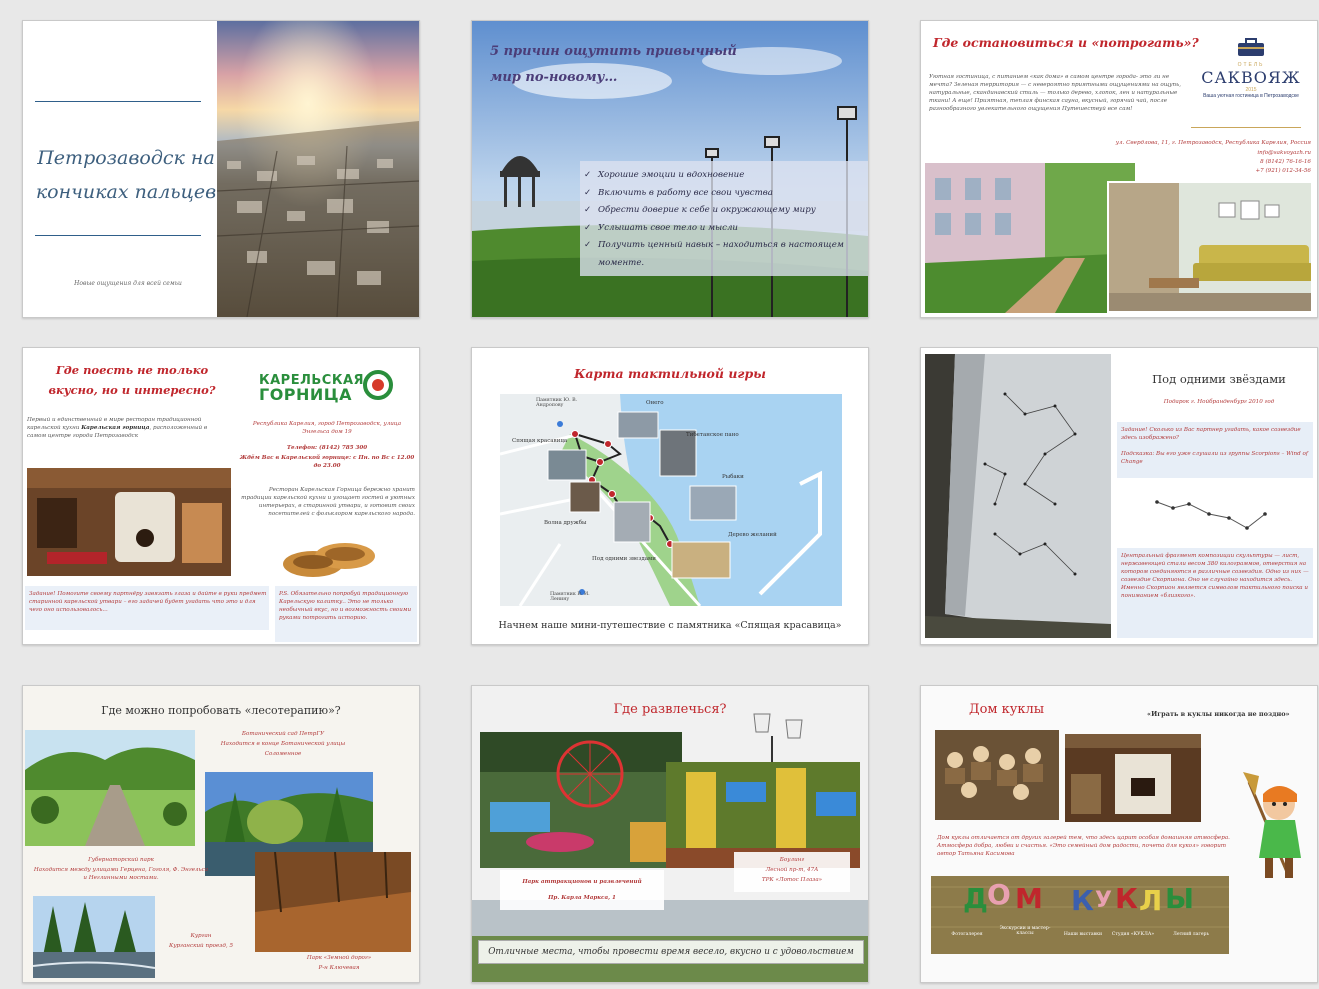 The image size is (1319, 989). I want to click on slide-title: Под одними звёздами, so click(1219, 379).